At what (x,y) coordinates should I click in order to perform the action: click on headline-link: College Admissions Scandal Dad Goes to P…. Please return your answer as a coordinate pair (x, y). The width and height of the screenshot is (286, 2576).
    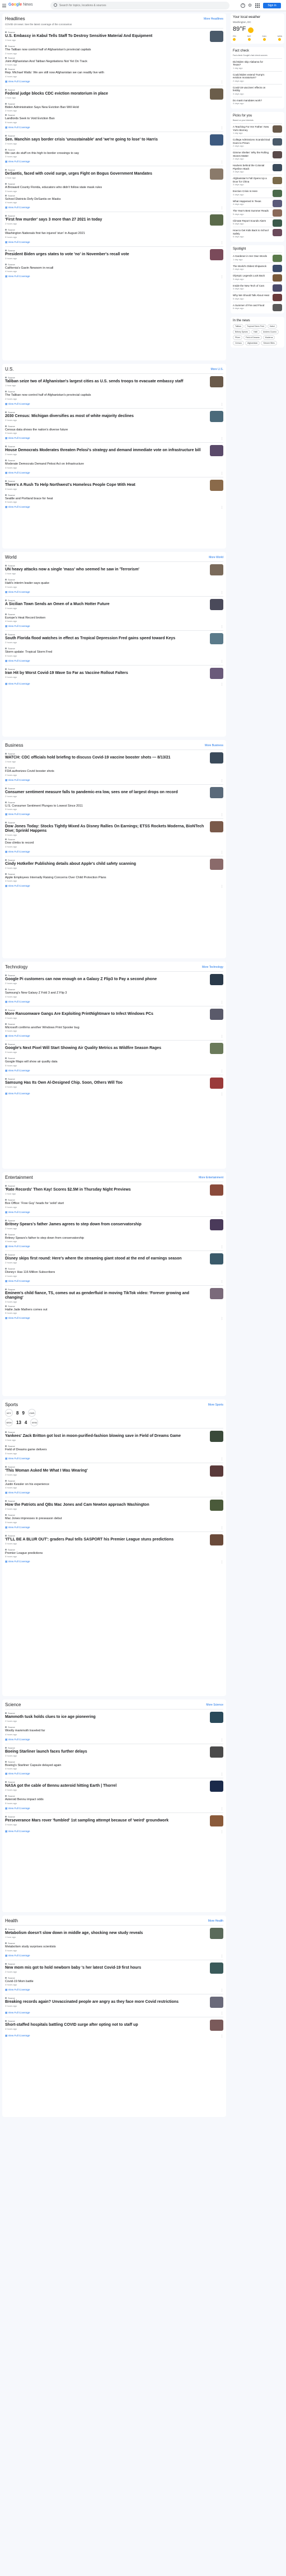
    Looking at the image, I should click on (252, 141).